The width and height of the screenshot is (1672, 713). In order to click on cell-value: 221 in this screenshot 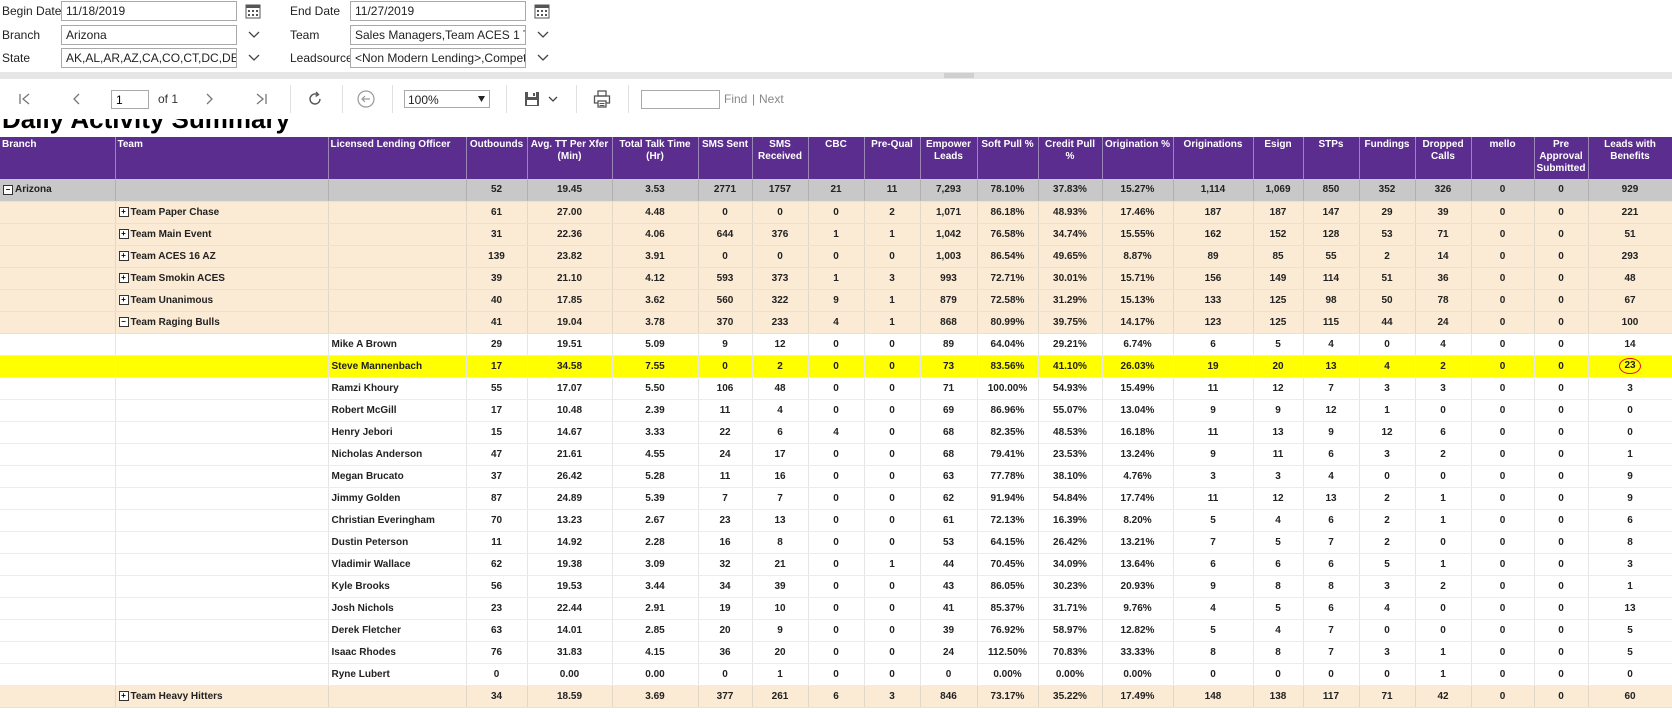, I will do `click(1630, 212)`.